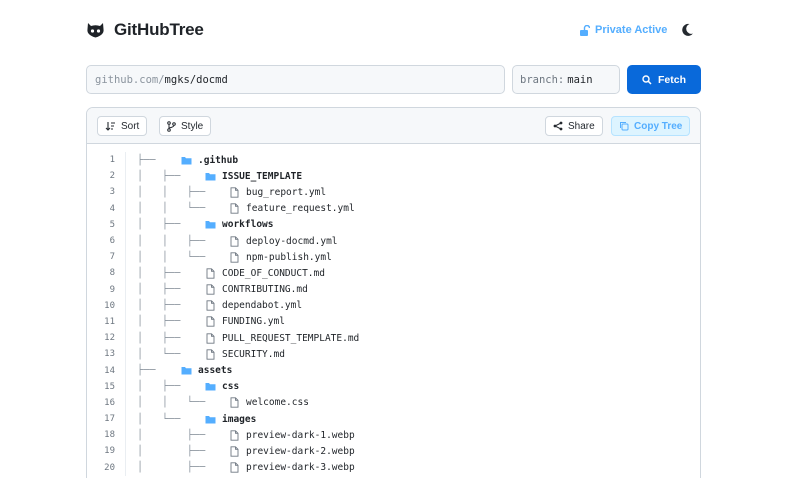 Image resolution: width=800 pixels, height=478 pixels. Describe the element at coordinates (393, 338) in the screenshot. I see `tree-row: 12 │ ├── PULL_REQUEST_TEMPLATE.md` at that location.